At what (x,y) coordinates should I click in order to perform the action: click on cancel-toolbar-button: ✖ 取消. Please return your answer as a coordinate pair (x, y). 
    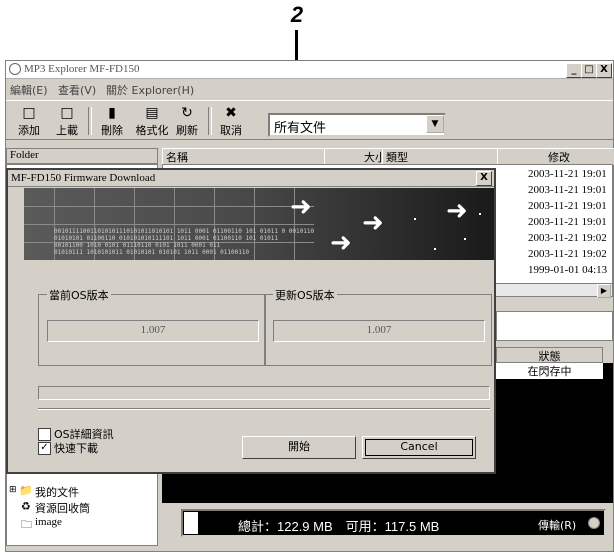
    Looking at the image, I should click on (231, 122).